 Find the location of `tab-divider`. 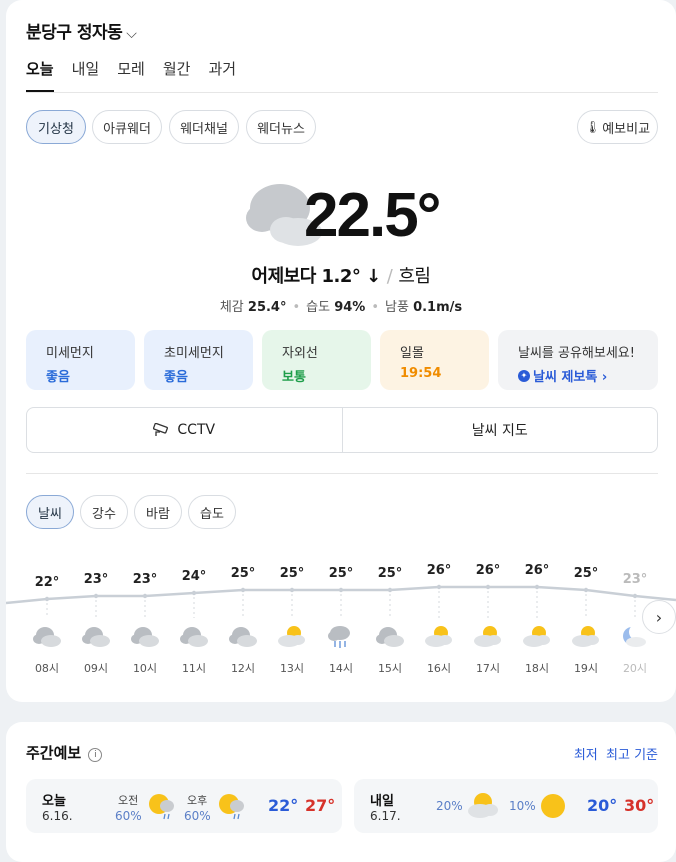

tab-divider is located at coordinates (342, 92).